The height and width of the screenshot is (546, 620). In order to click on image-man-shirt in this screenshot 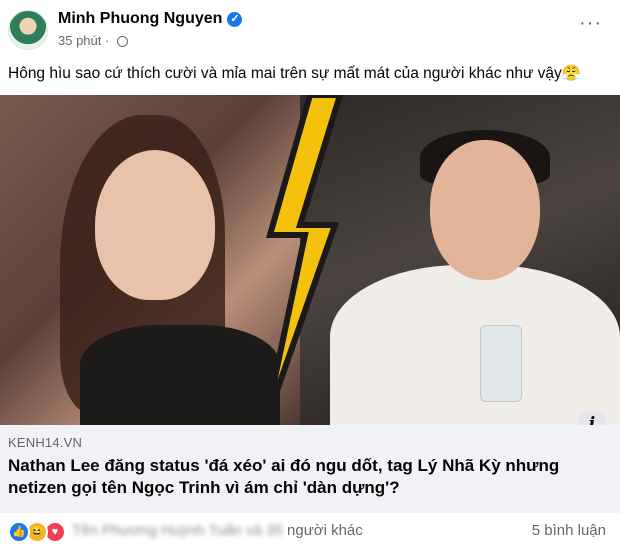, I will do `click(475, 345)`.